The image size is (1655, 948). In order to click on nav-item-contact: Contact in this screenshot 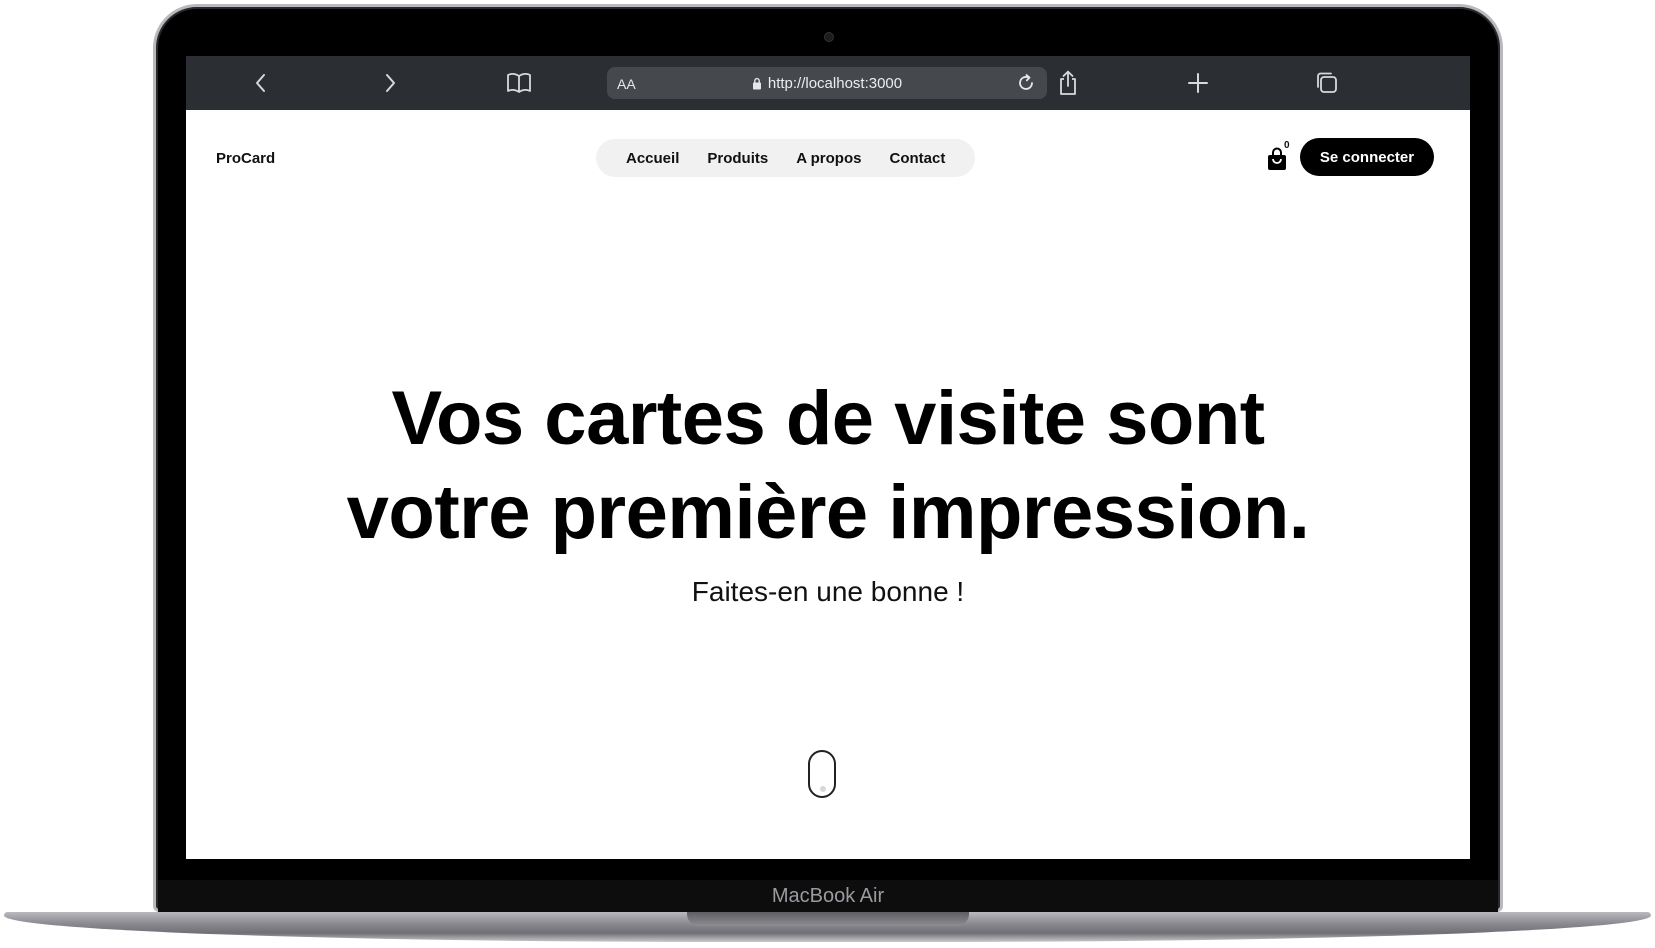, I will do `click(917, 158)`.